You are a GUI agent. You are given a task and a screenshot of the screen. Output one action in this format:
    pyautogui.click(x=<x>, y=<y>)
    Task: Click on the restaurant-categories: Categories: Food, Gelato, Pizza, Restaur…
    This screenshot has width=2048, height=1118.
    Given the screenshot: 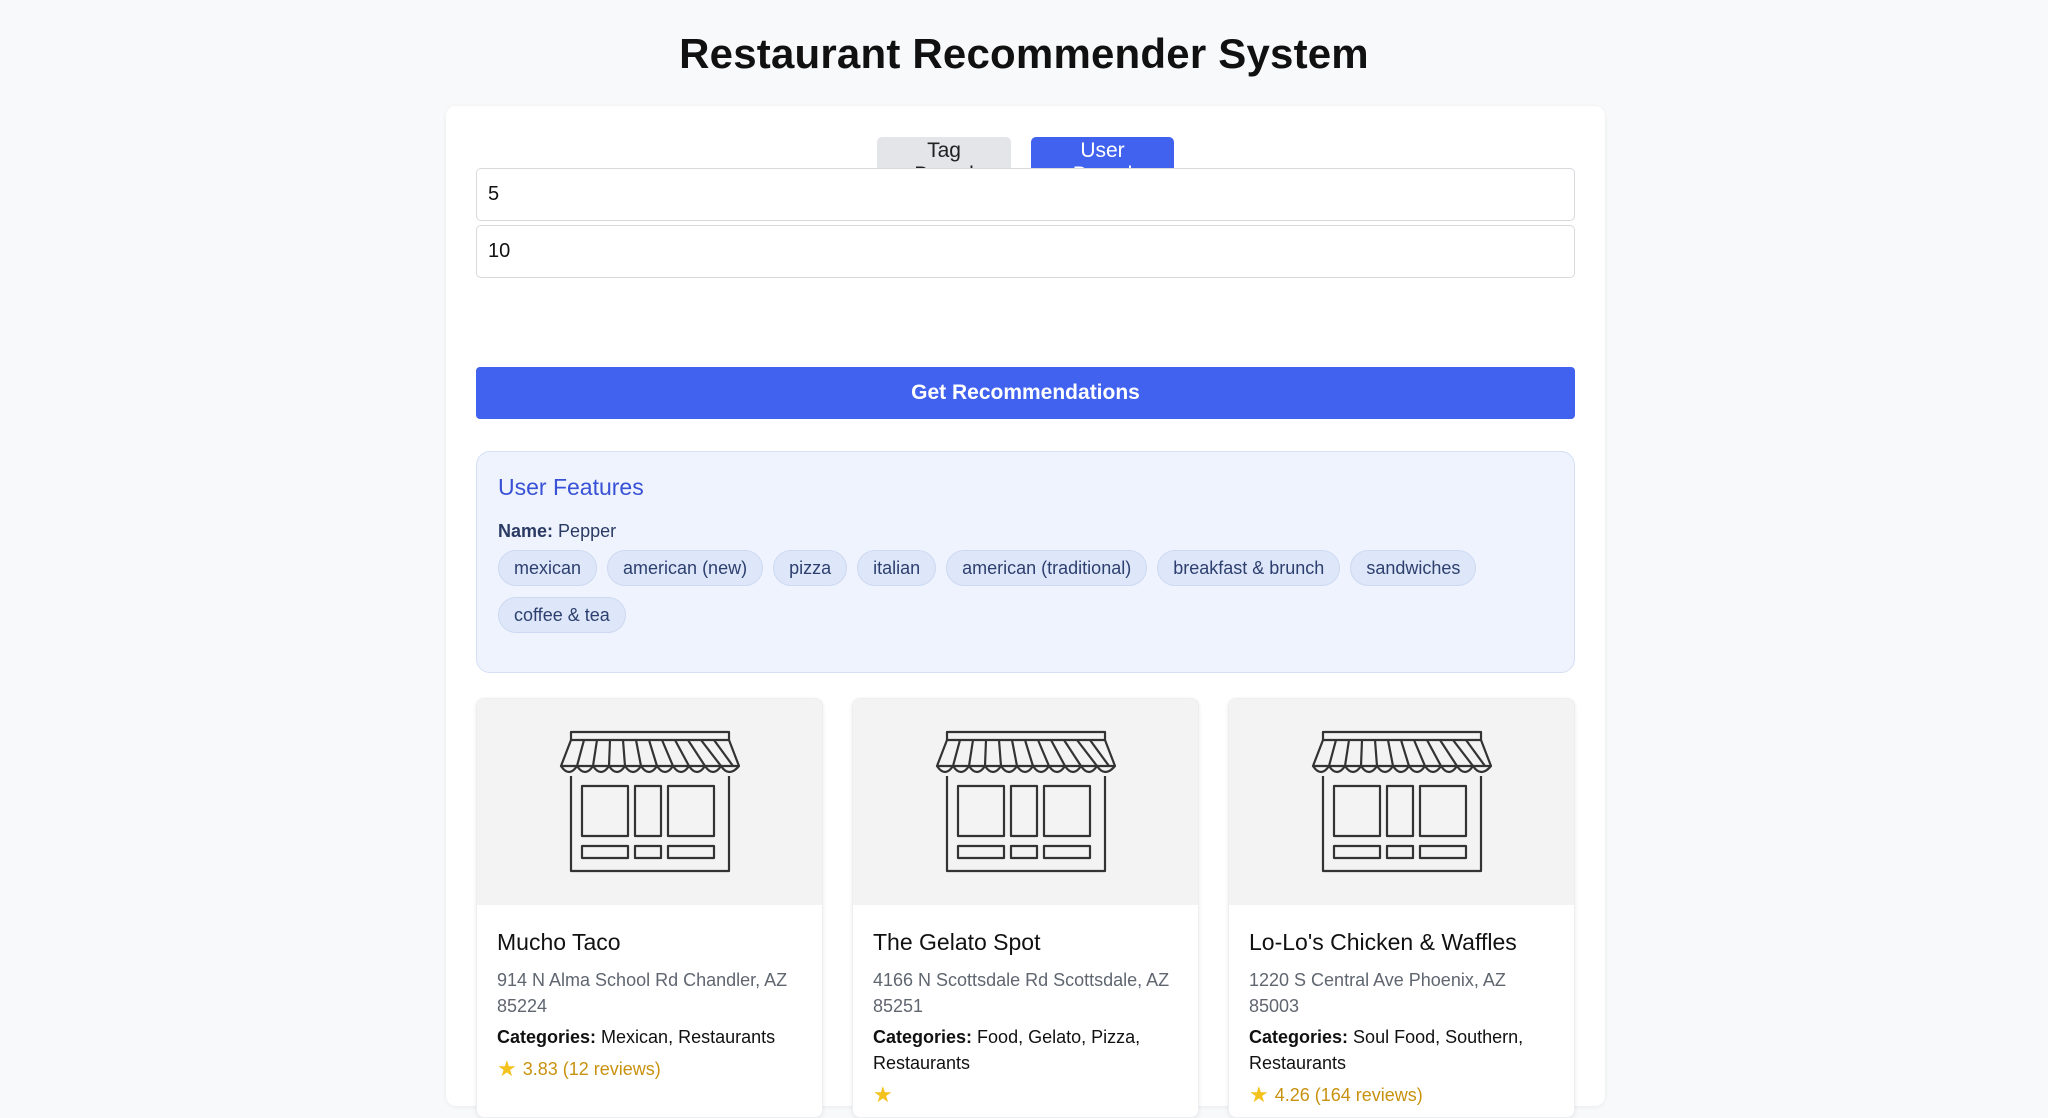 What is the action you would take?
    pyautogui.click(x=1025, y=1050)
    